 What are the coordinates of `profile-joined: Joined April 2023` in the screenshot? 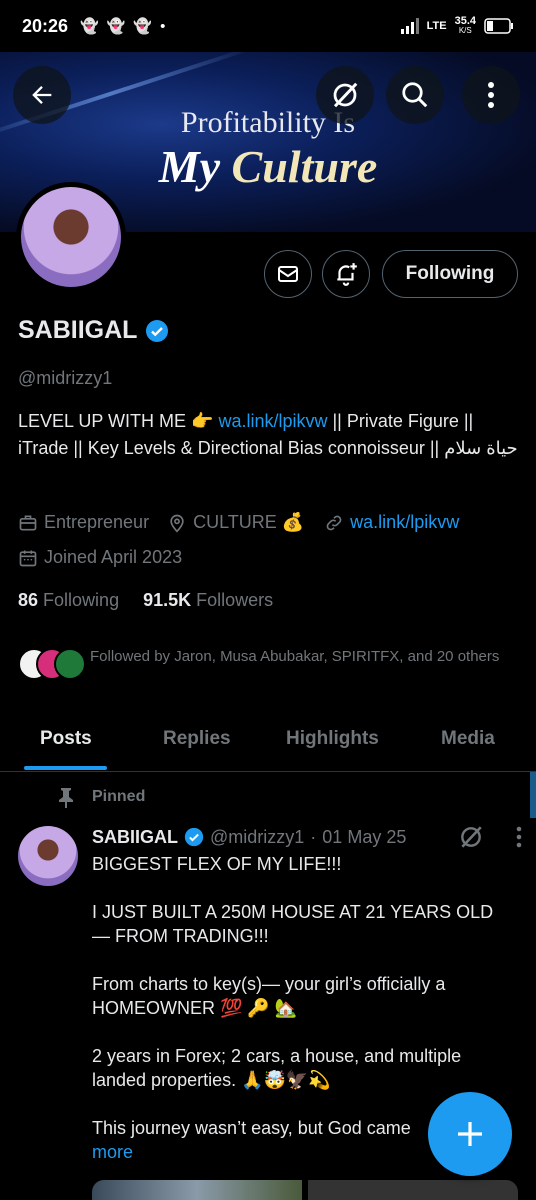 It's located at (113, 557).